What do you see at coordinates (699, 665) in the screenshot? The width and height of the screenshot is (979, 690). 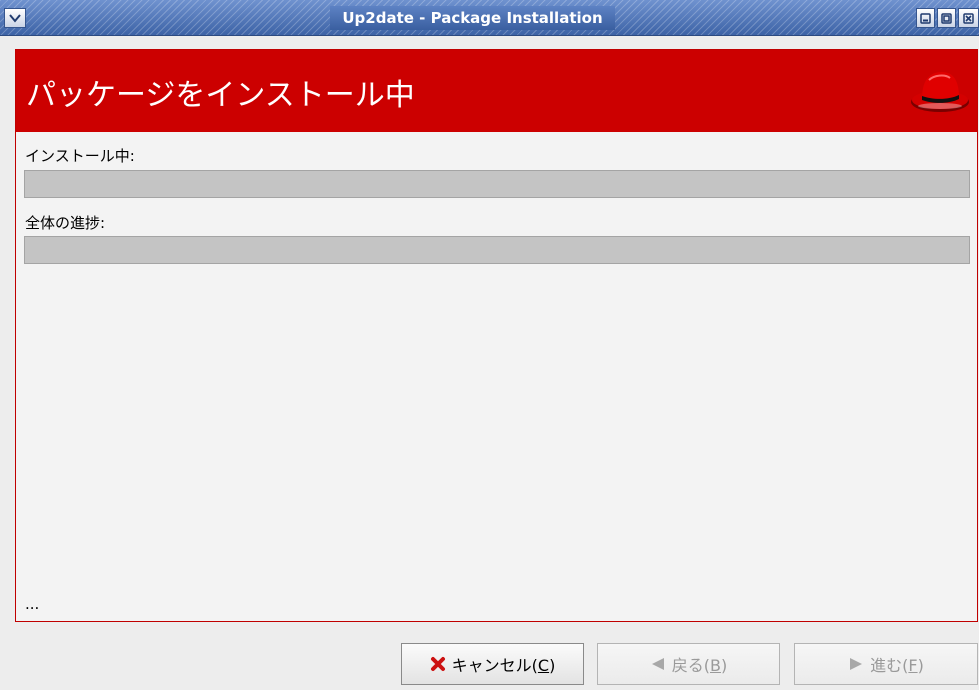 I see `back-button-label: 戻る(B)` at bounding box center [699, 665].